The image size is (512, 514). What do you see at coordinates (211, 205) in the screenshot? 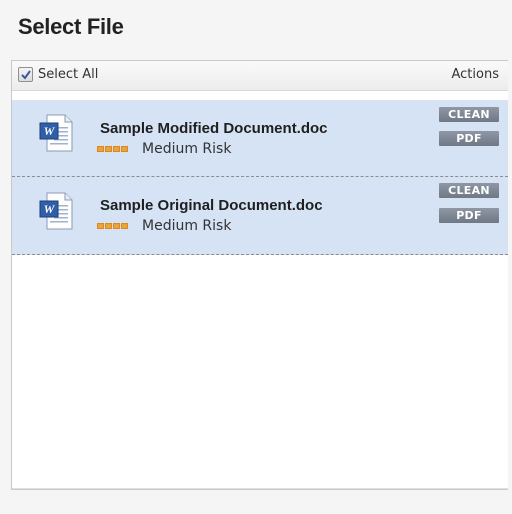
I see `file-name: Sample Original Document.doc` at bounding box center [211, 205].